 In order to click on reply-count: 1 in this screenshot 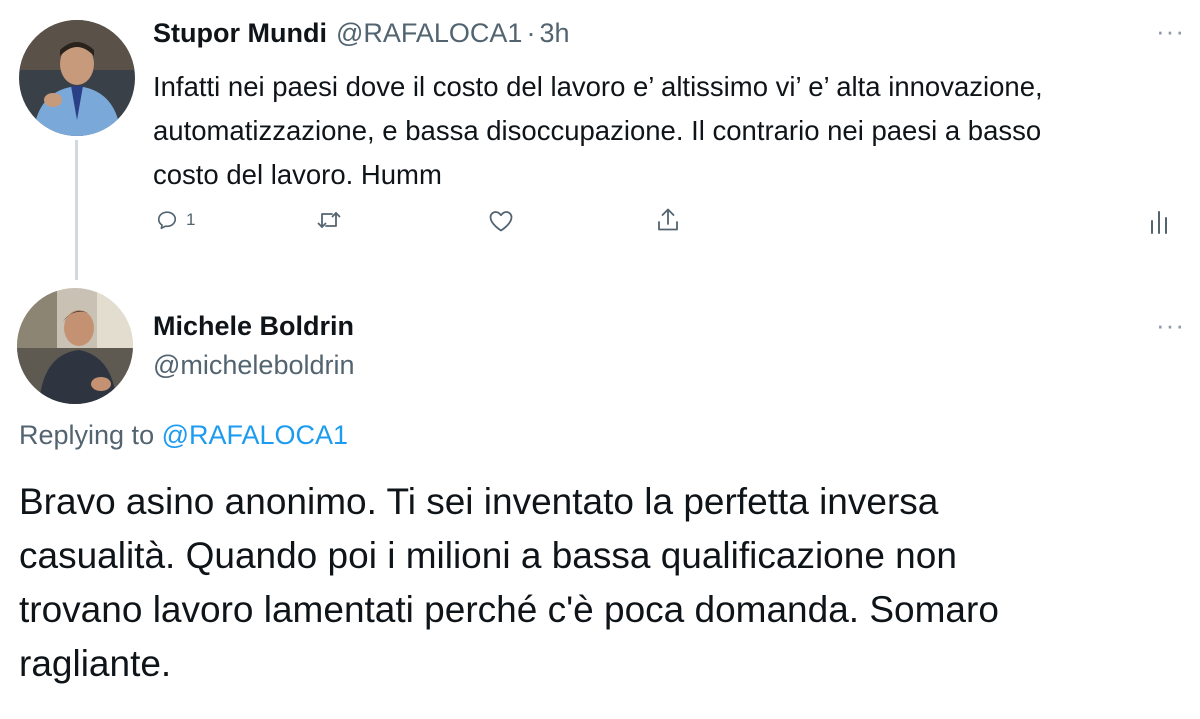, I will do `click(191, 219)`.